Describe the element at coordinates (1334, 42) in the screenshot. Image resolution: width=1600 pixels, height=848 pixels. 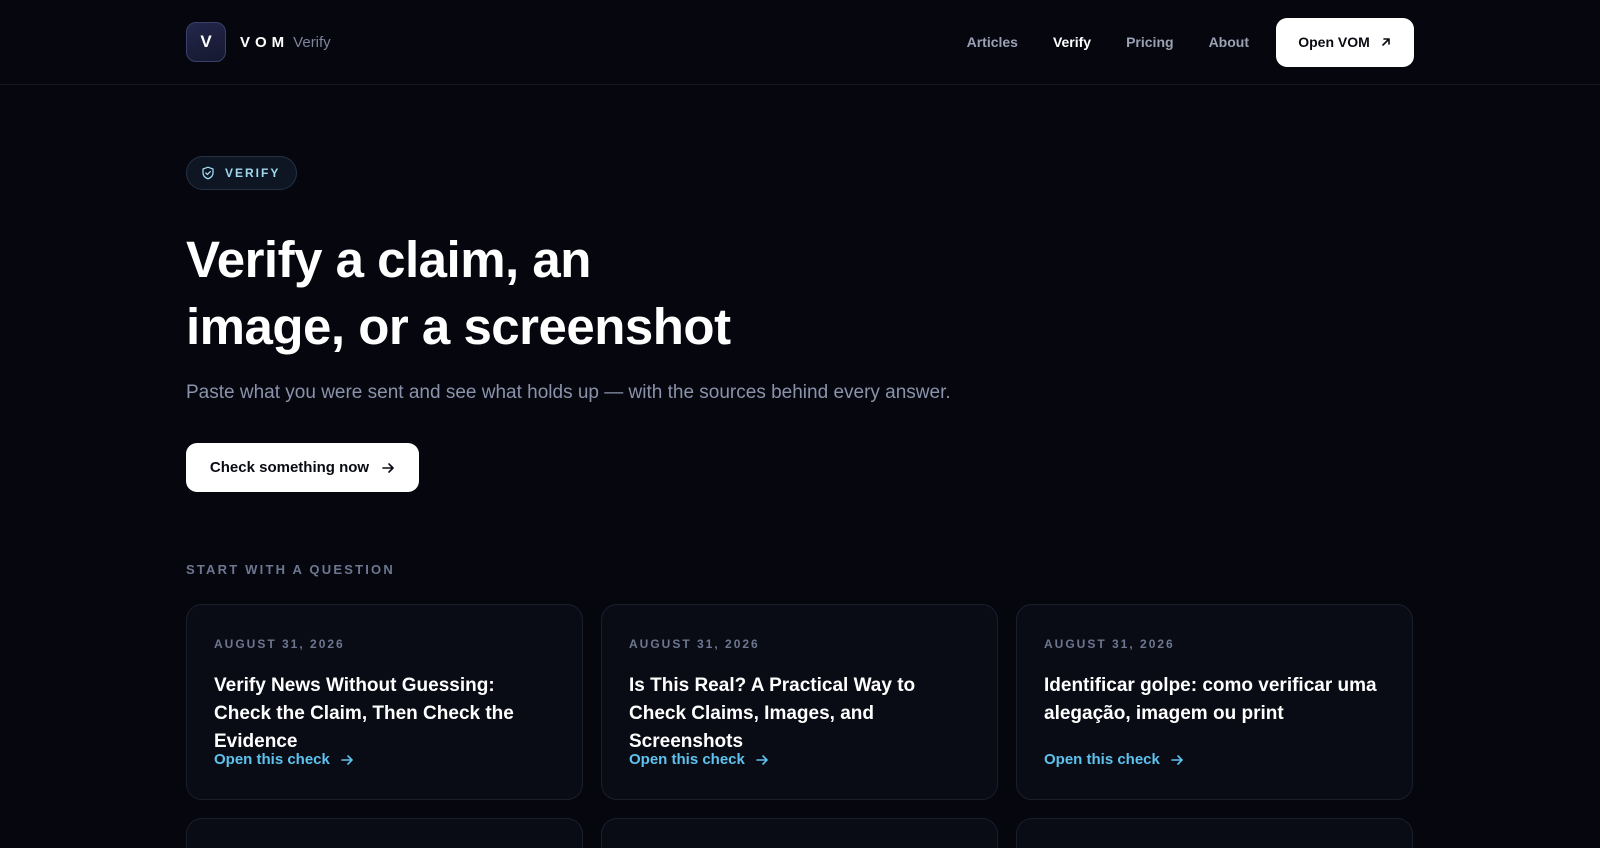
I see `open-vom-button-label: Open VOM` at that location.